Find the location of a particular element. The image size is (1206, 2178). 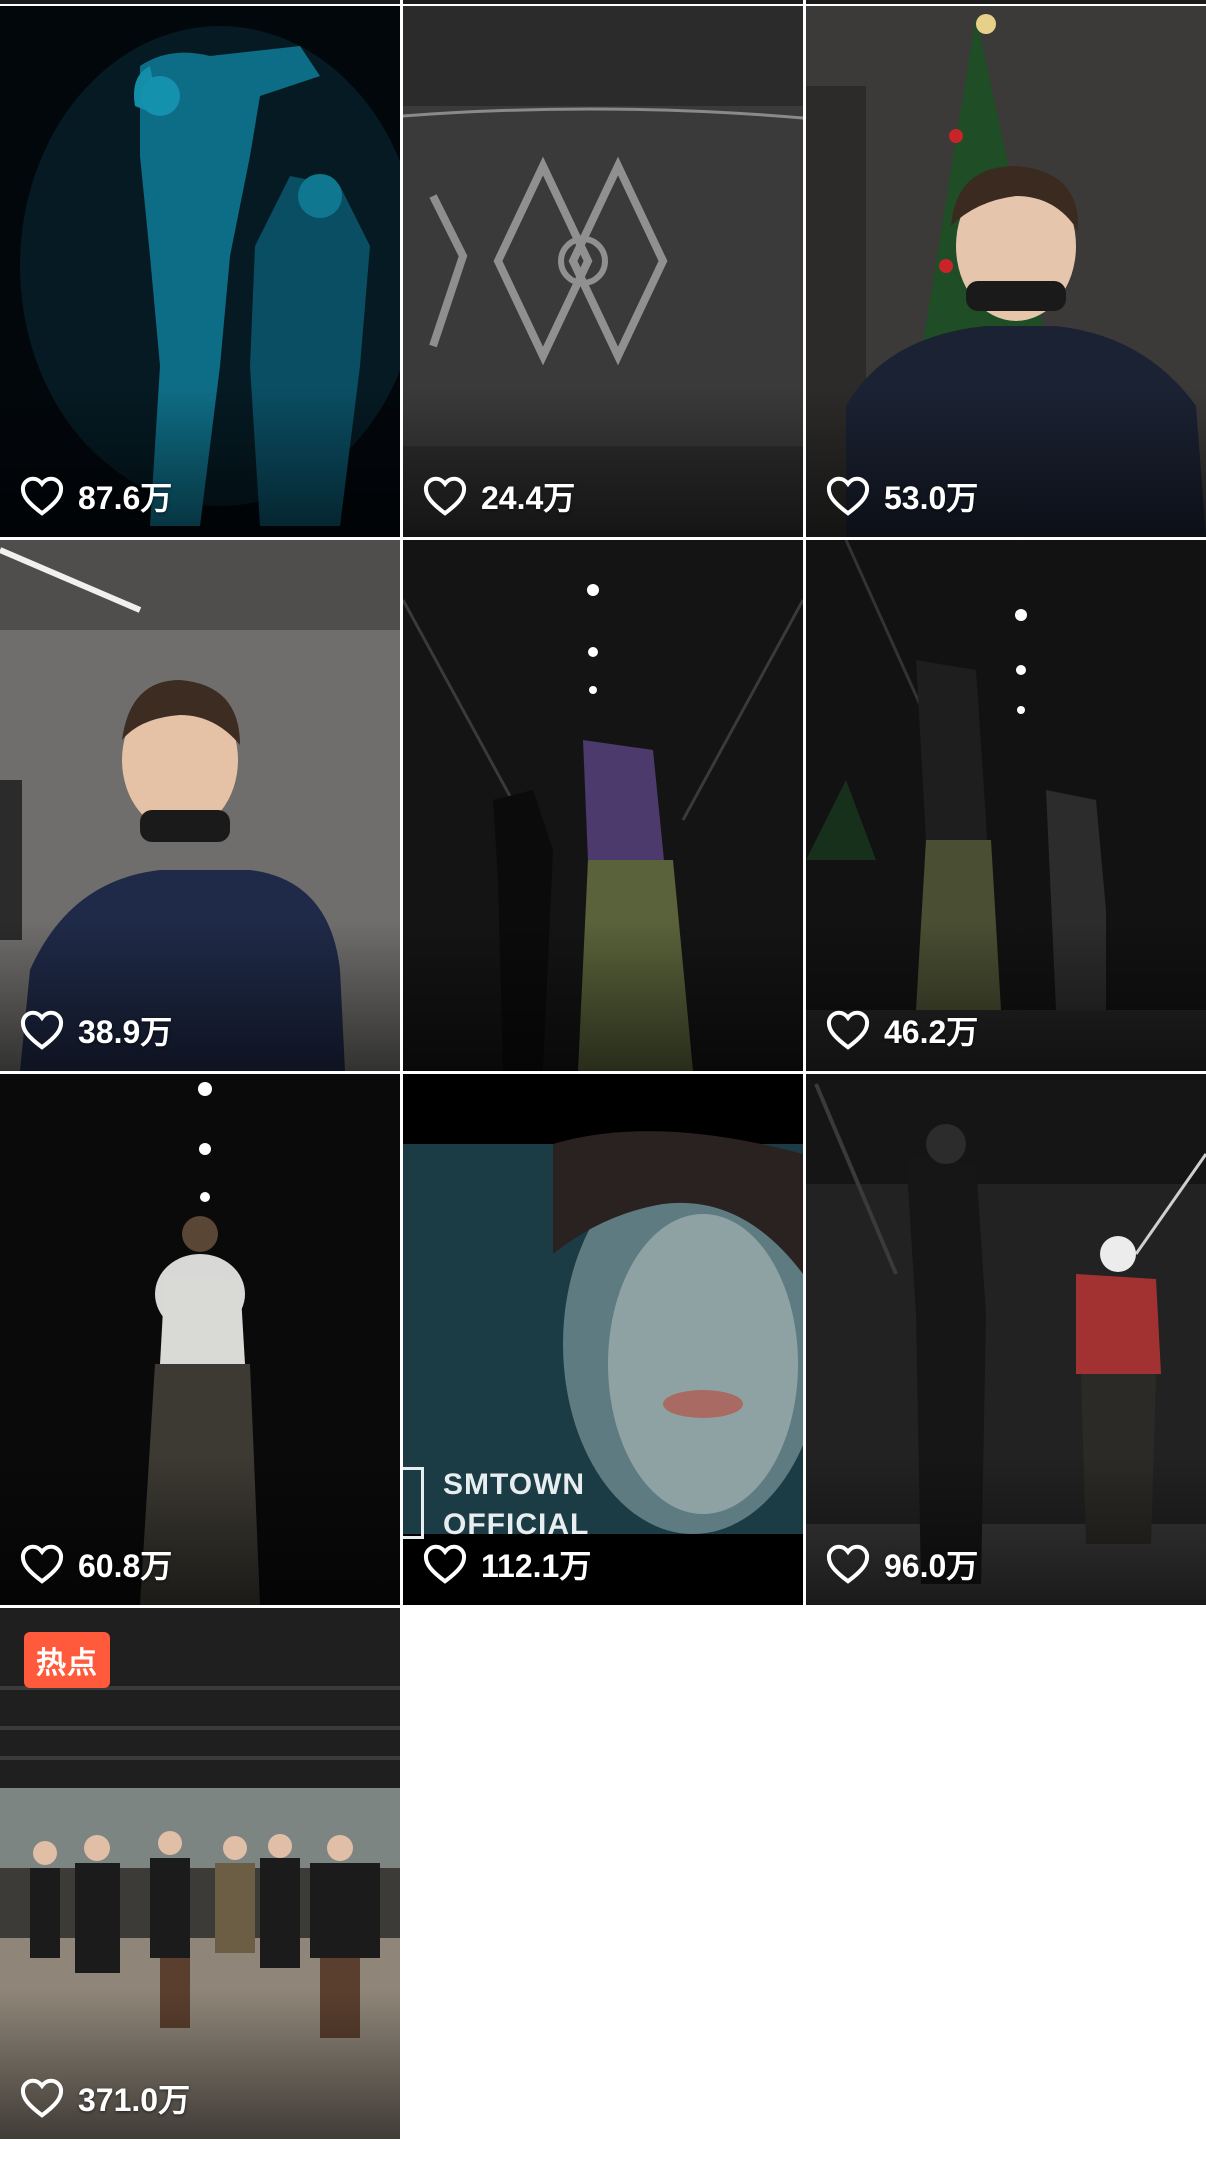

like-count-value: 53.0万 is located at coordinates (931, 498).